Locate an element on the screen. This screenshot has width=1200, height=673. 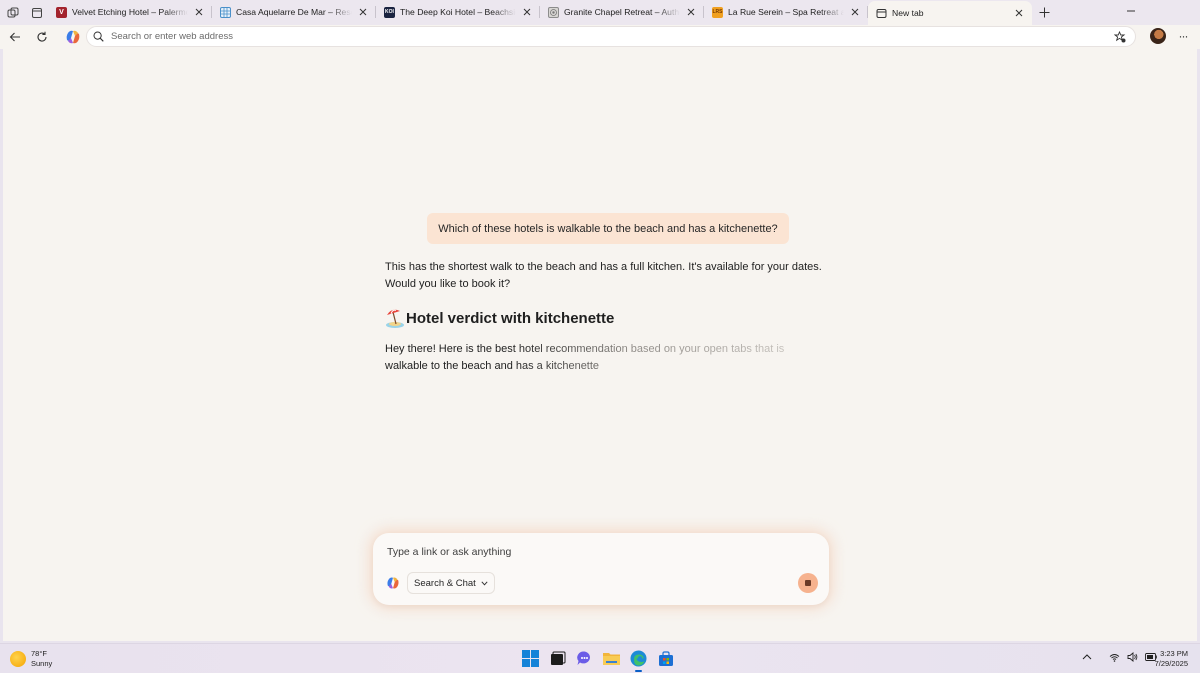
weather-condition: Sunny is located at coordinates (42, 663).